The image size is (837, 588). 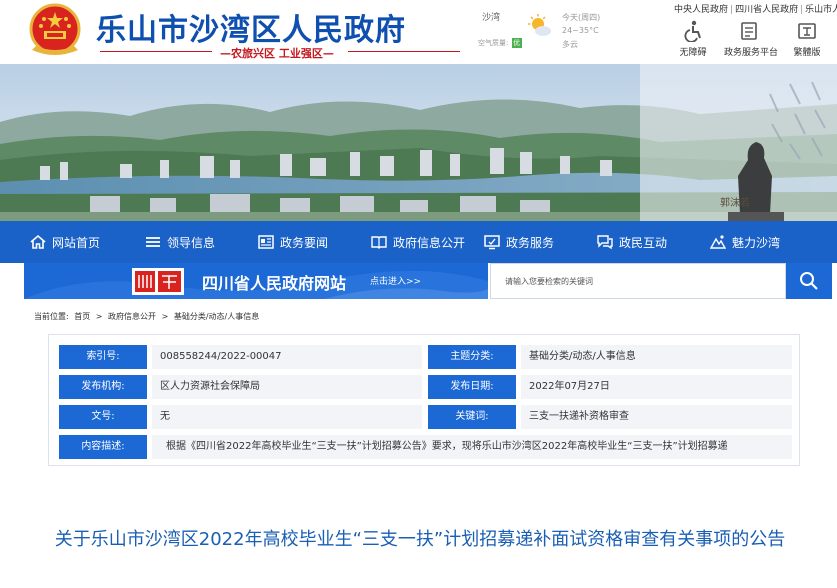 What do you see at coordinates (191, 242) in the screenshot?
I see `nav-item-label: 领导信息` at bounding box center [191, 242].